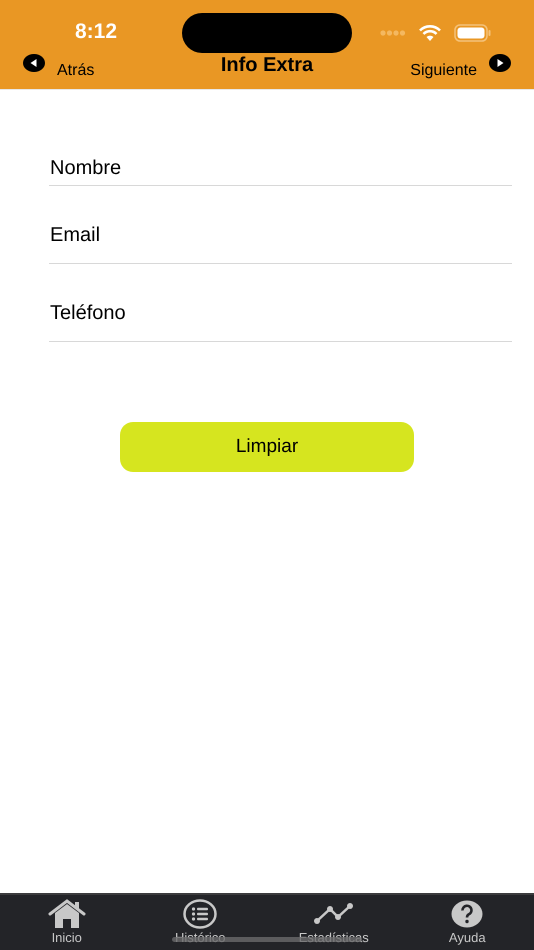 The image size is (534, 950). I want to click on forward-icon, so click(500, 63).